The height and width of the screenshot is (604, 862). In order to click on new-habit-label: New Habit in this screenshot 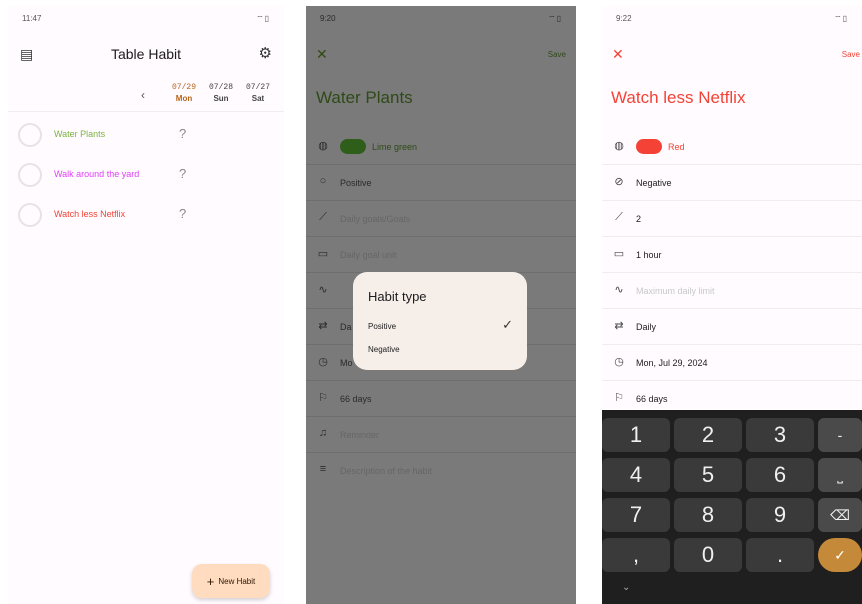, I will do `click(237, 581)`.